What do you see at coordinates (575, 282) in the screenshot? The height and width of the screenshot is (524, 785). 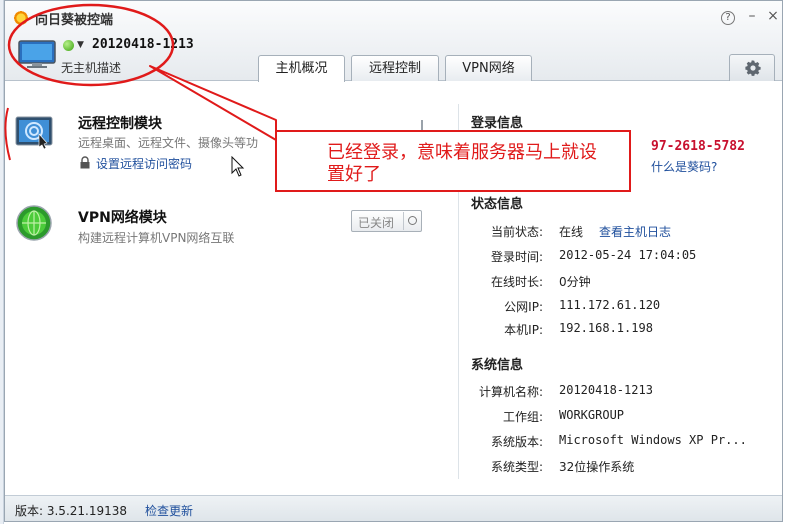 I see `status-value-online-duration: 0分钟` at bounding box center [575, 282].